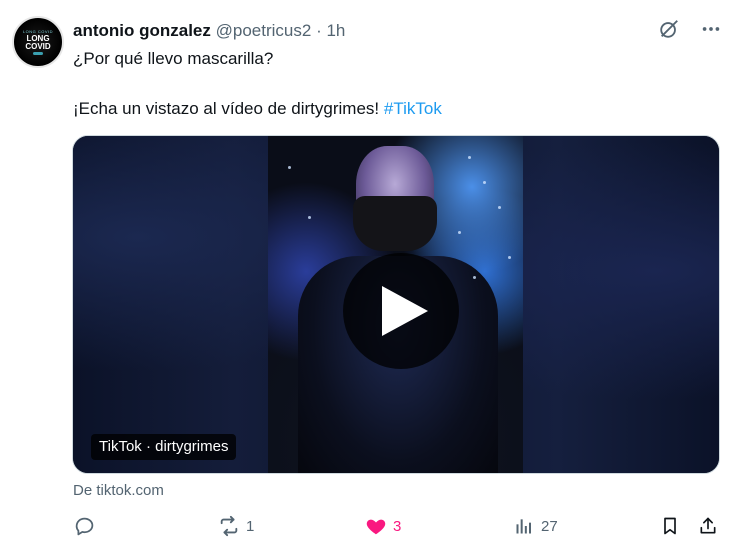 This screenshot has height=552, width=736. Describe the element at coordinates (535, 526) in the screenshot. I see `views-button: 27` at that location.